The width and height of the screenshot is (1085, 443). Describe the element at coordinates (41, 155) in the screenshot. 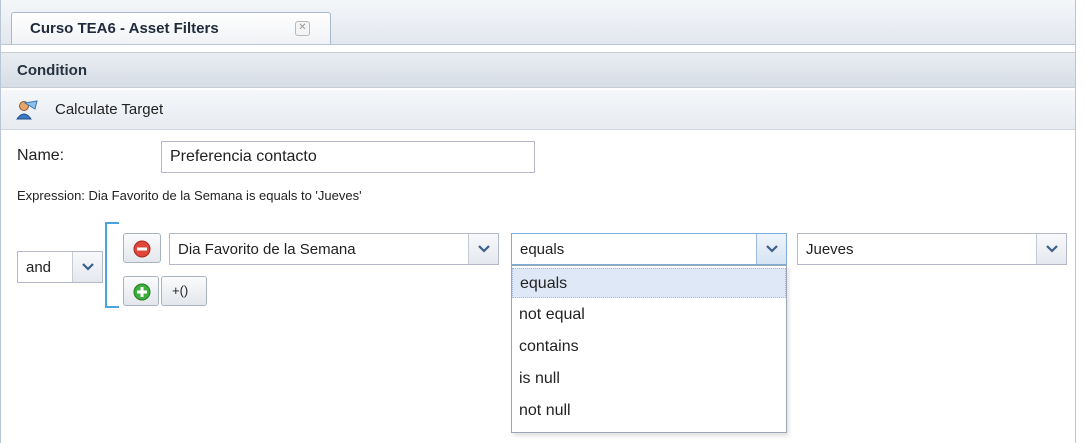

I see `name-label: Name:` at that location.